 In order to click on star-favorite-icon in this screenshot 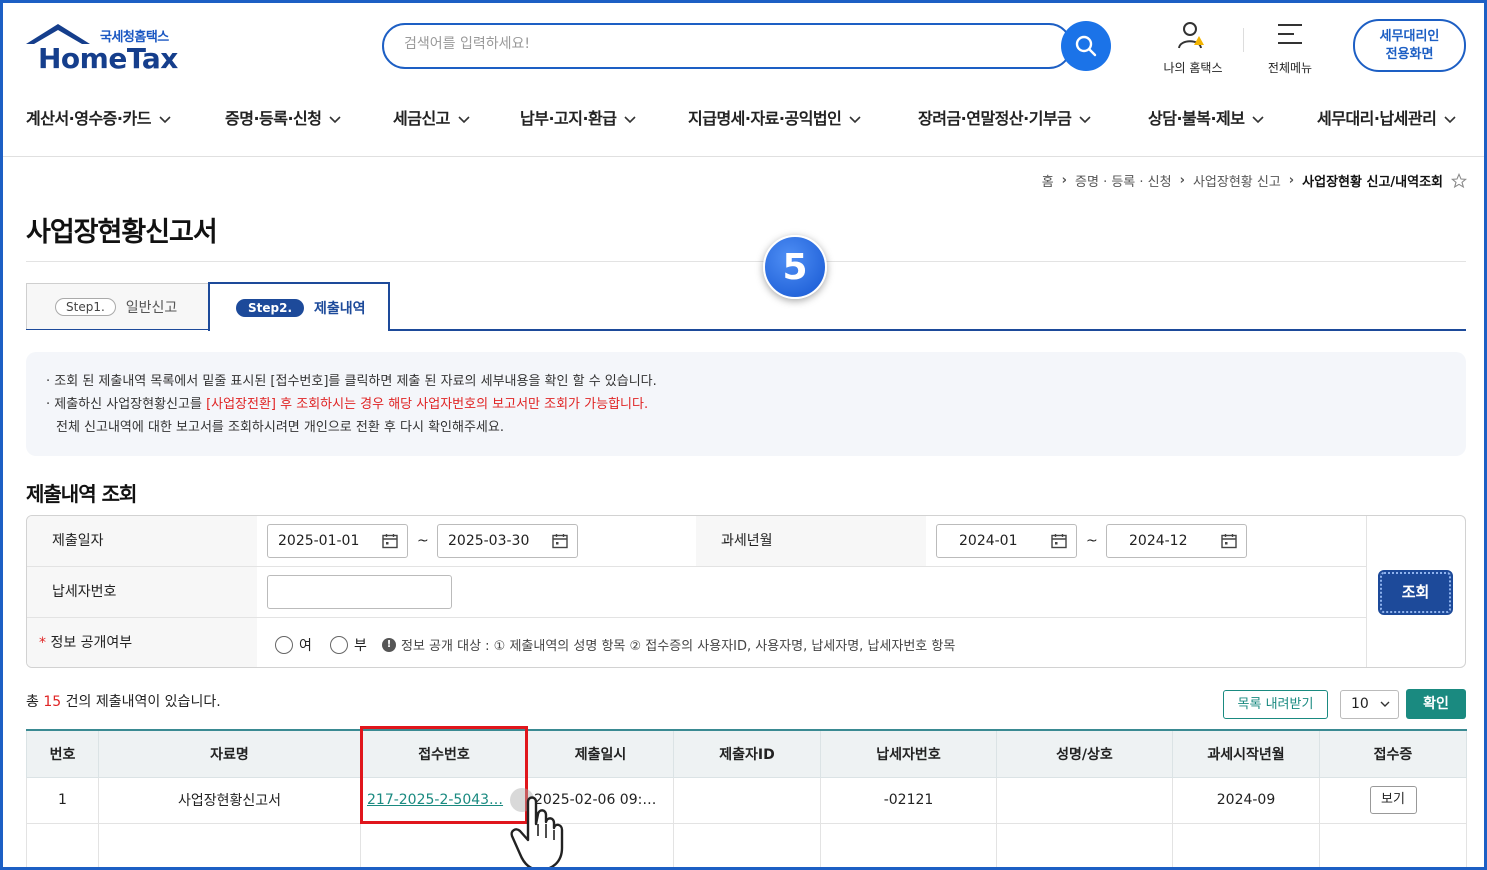, I will do `click(1459, 180)`.